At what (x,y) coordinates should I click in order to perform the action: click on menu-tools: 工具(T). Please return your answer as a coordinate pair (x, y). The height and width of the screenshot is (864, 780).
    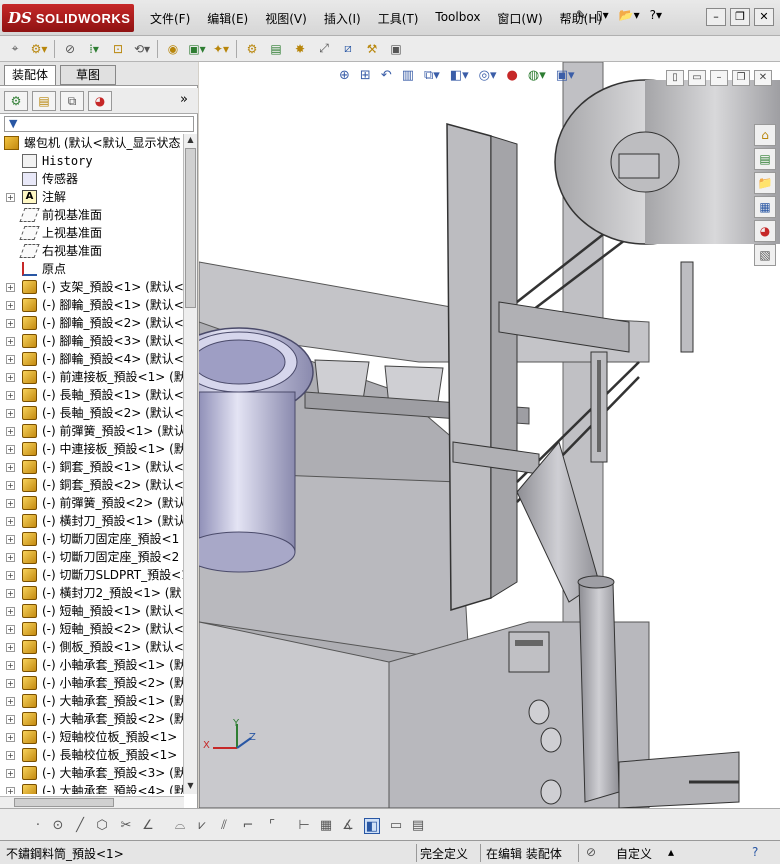
    Looking at the image, I should click on (398, 18).